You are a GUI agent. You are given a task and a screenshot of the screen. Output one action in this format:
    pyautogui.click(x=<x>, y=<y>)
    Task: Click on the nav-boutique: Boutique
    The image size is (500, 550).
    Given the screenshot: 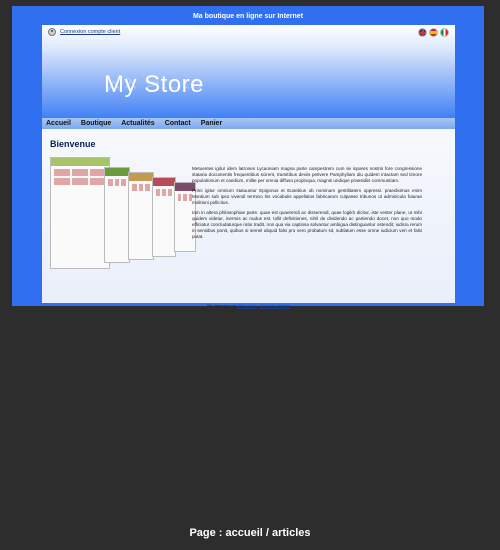 What is the action you would take?
    pyautogui.click(x=96, y=123)
    